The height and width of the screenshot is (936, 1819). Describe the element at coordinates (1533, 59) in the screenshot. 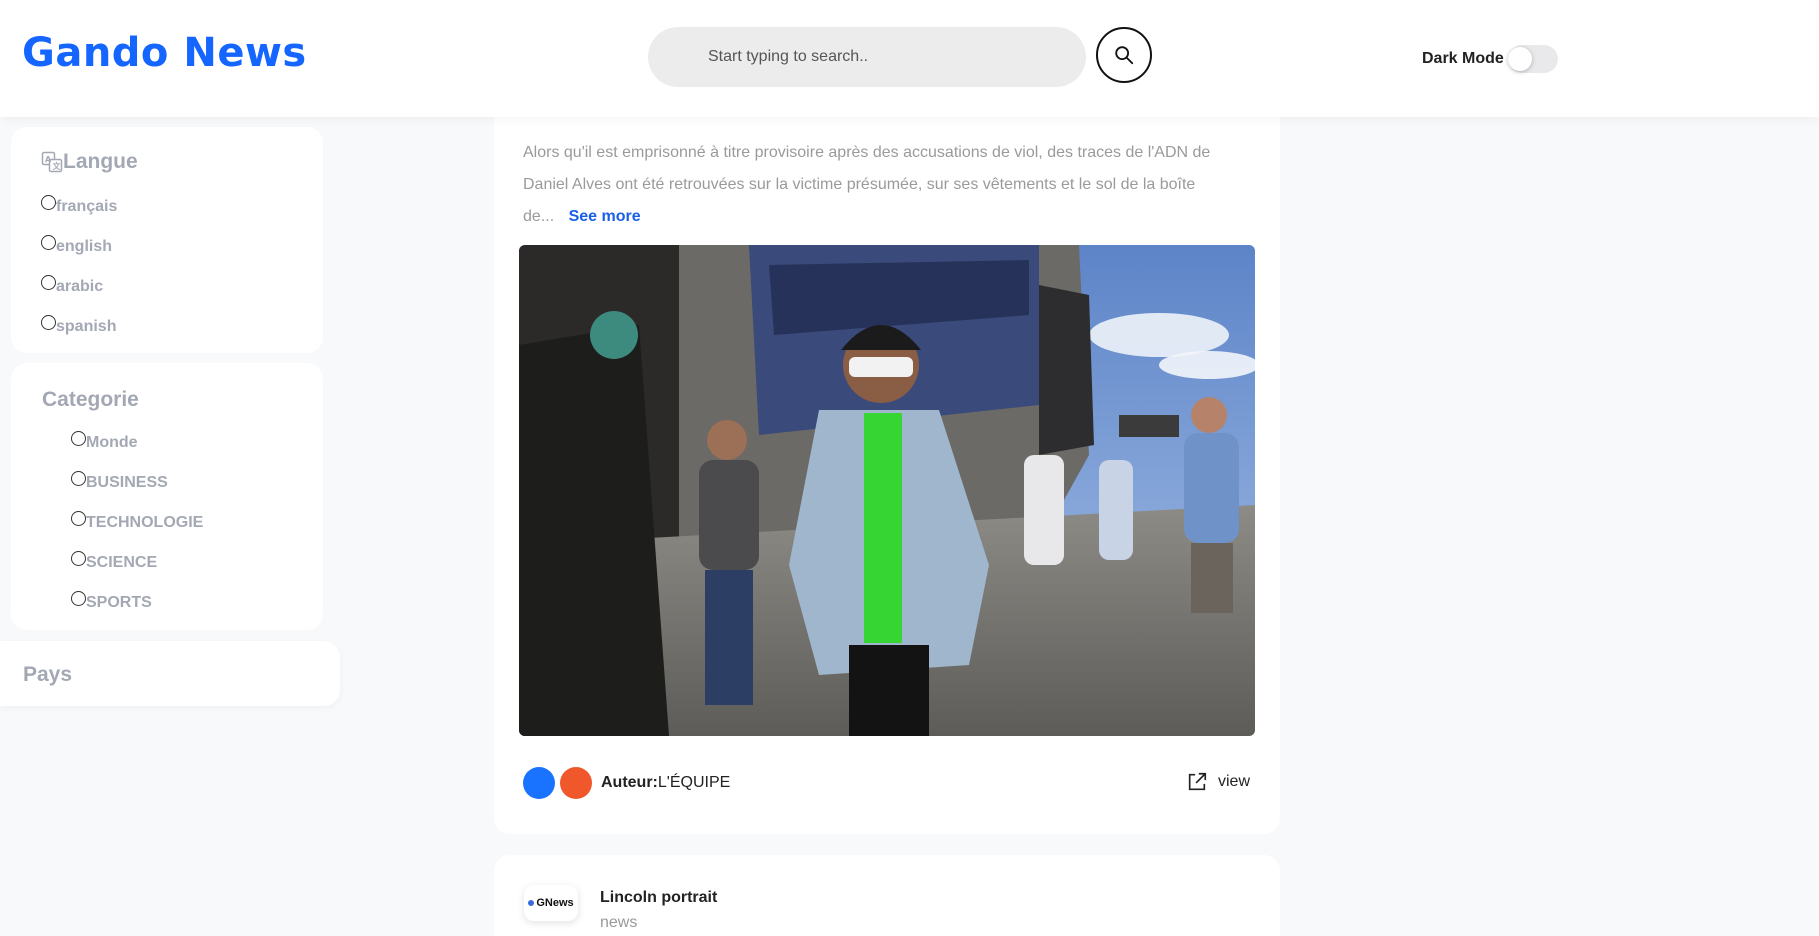

I see `dark-mode-toggle` at that location.